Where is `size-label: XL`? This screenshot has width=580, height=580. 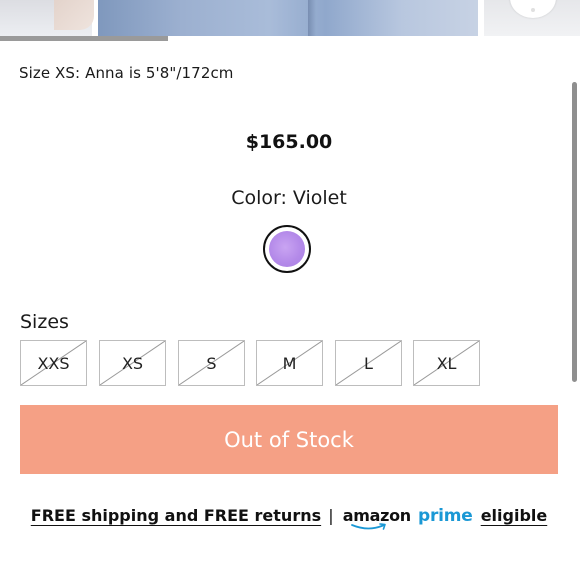 size-label: XL is located at coordinates (446, 363).